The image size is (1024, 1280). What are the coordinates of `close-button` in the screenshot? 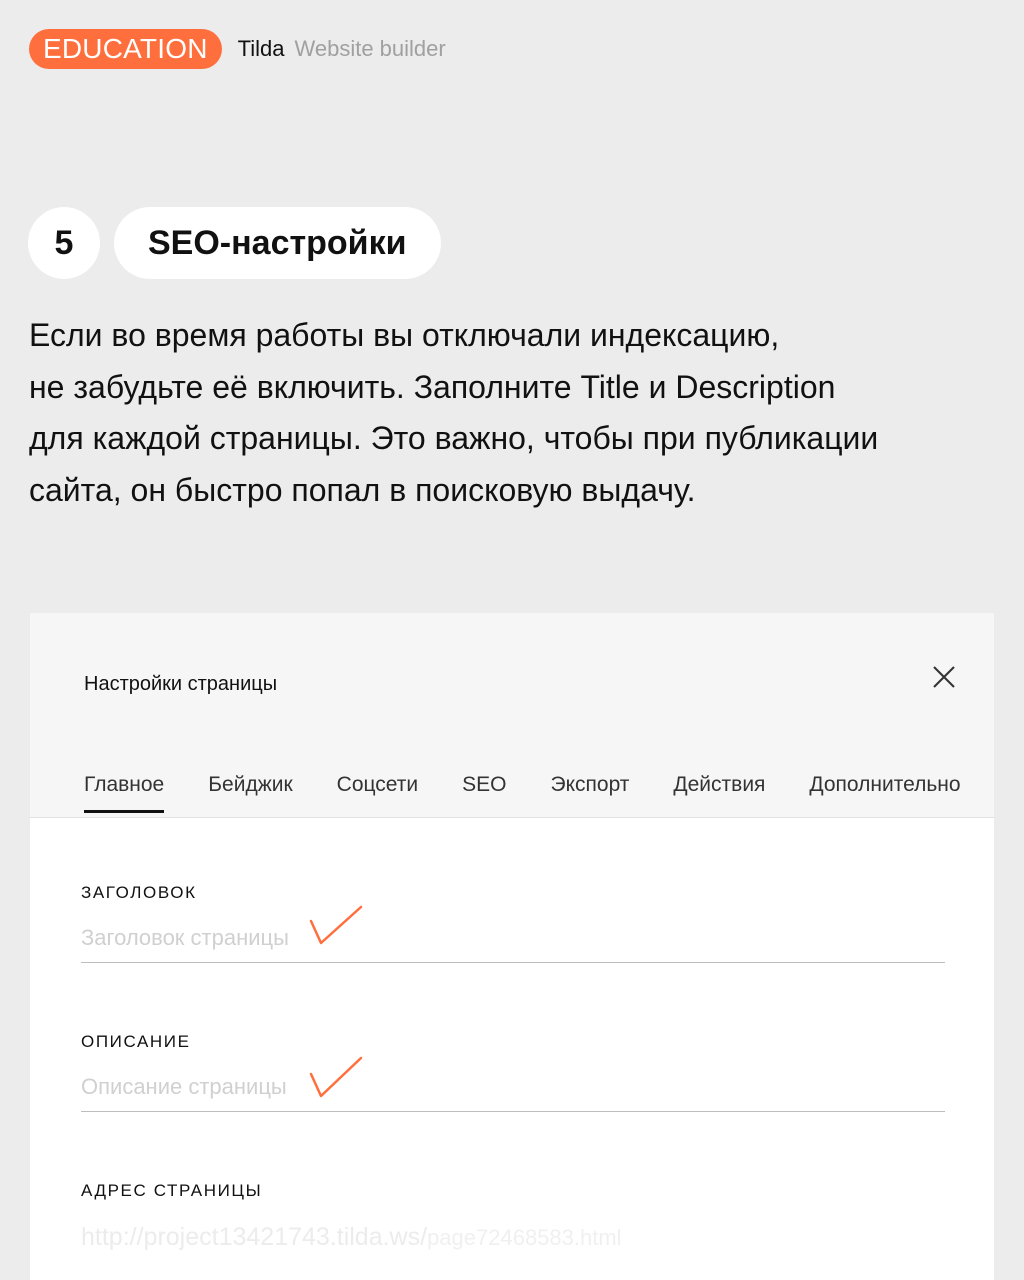 It's located at (944, 677).